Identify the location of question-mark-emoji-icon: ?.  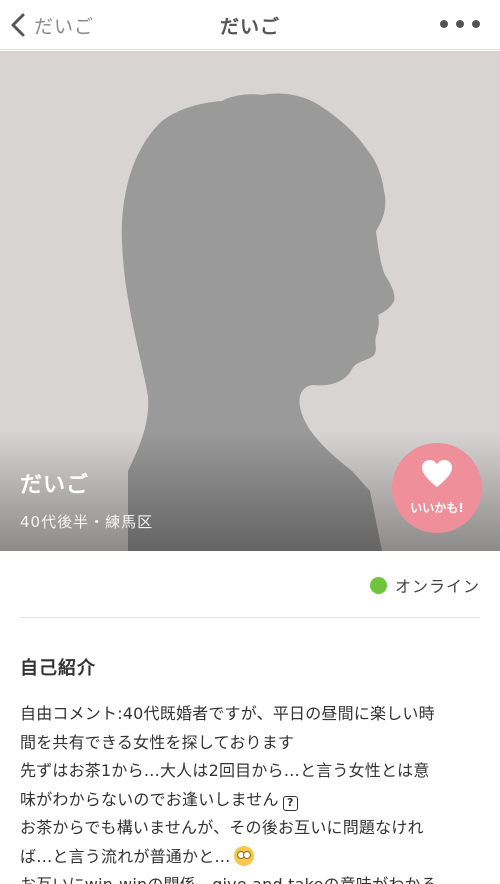
(290, 803).